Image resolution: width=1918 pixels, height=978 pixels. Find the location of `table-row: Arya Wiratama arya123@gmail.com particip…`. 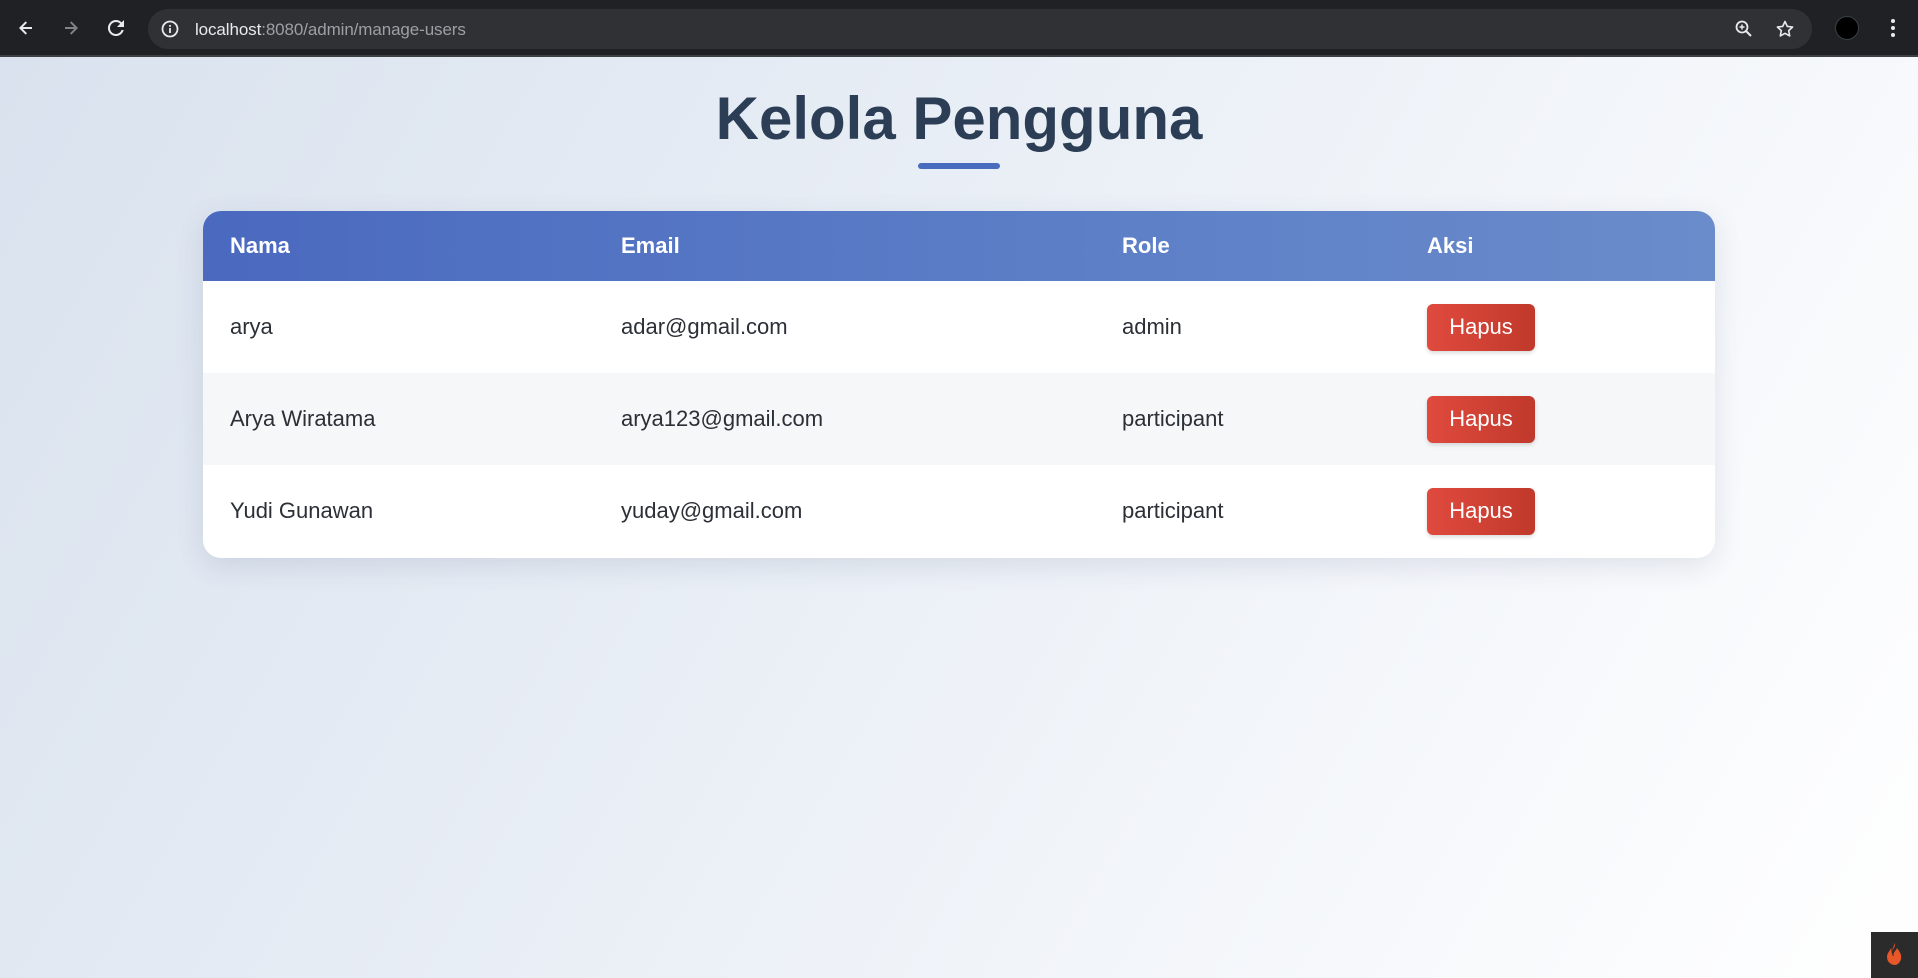

table-row: Arya Wiratama arya123@gmail.com particip… is located at coordinates (959, 419).